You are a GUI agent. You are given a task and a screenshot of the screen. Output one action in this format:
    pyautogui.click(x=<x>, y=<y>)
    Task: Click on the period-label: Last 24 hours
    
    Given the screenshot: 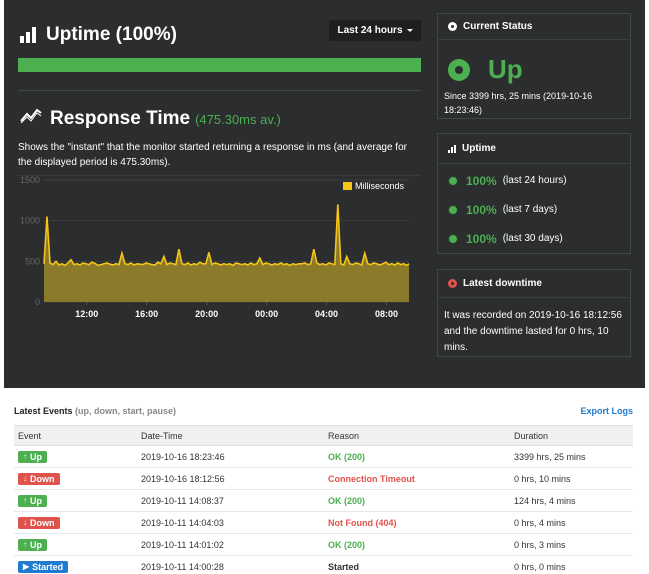 What is the action you would take?
    pyautogui.click(x=370, y=30)
    